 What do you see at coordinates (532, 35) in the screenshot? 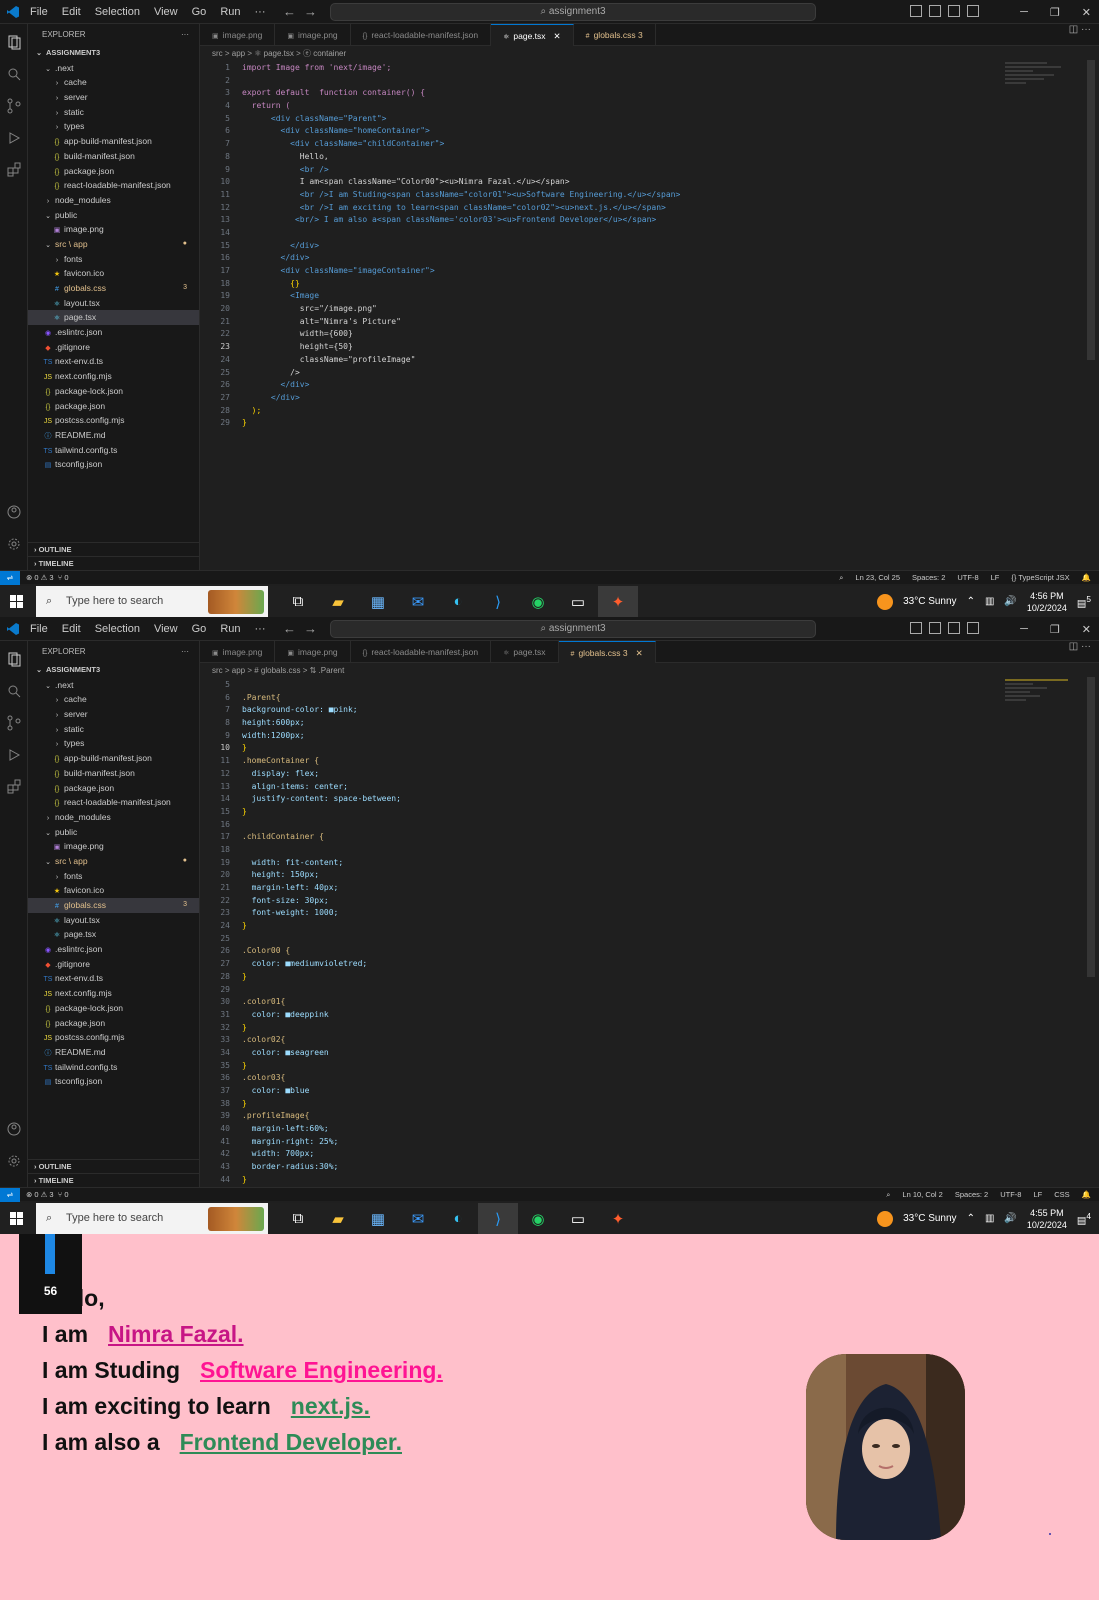
I see `tab-page-tsx: ⚛ page.tsx ✕` at bounding box center [532, 35].